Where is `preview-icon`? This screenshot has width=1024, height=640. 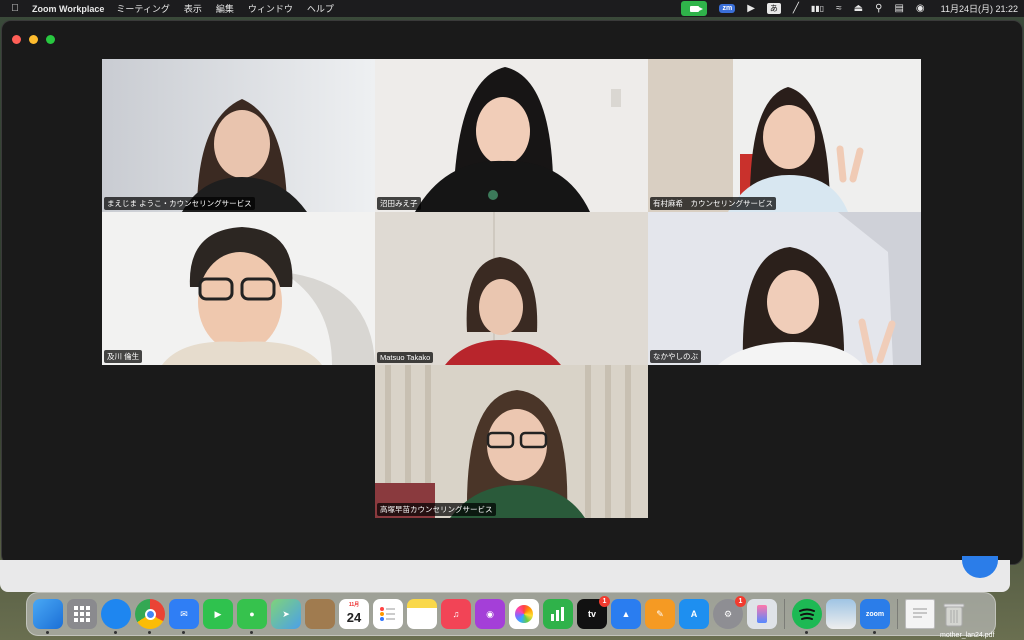
preview-icon is located at coordinates (841, 614).